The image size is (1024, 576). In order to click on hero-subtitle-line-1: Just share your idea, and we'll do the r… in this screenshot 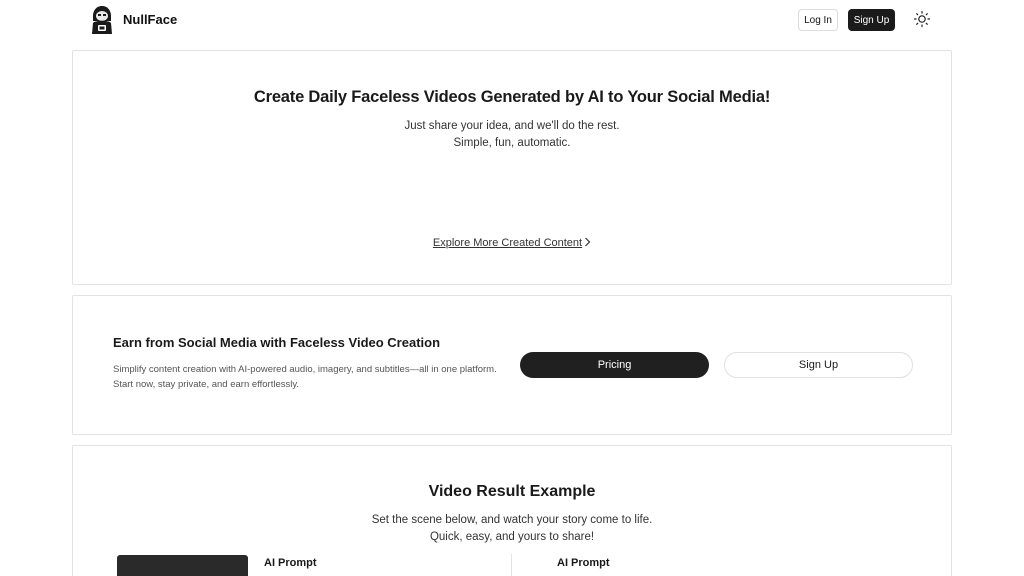, I will do `click(512, 126)`.